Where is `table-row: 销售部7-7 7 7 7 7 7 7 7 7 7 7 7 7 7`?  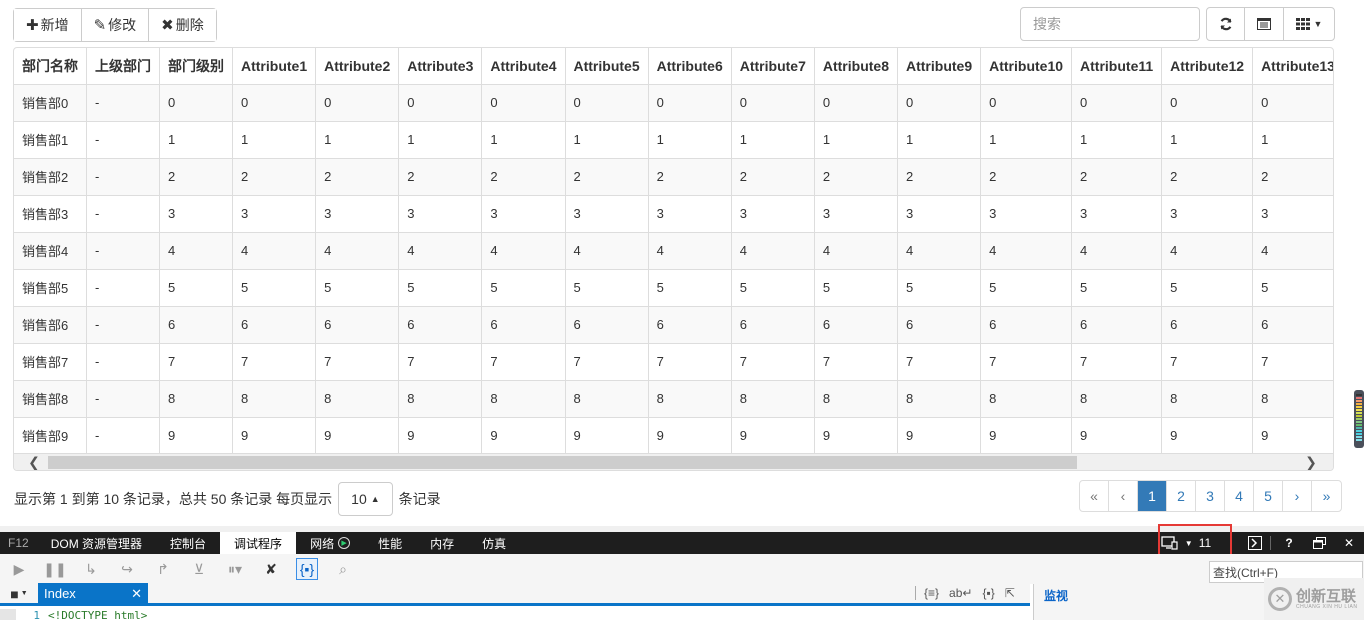 table-row: 销售部7-7 7 7 7 7 7 7 7 7 7 7 7 7 7 is located at coordinates (673, 362).